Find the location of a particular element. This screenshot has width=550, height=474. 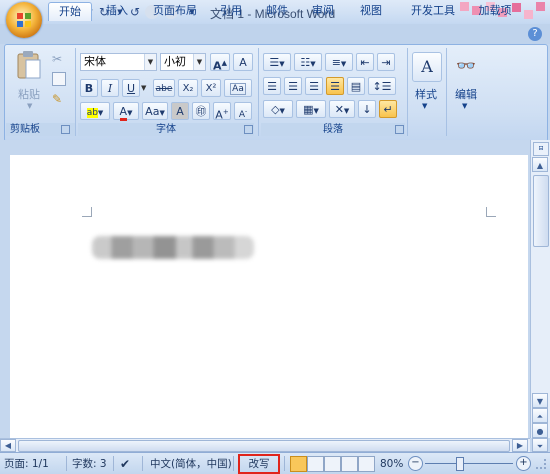

strikethrough-button: abe is located at coordinates (164, 88).